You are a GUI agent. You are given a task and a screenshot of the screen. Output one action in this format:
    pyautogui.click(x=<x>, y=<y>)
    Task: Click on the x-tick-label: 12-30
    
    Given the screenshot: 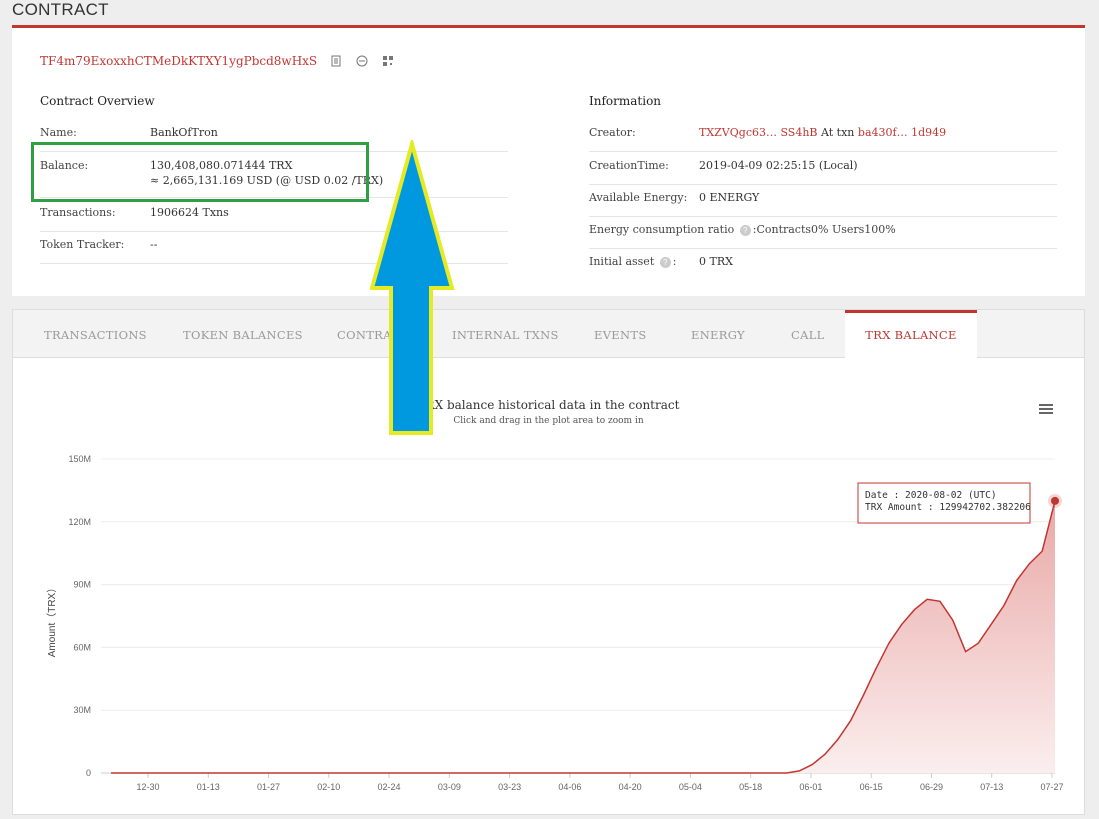 What is the action you would take?
    pyautogui.click(x=147, y=787)
    